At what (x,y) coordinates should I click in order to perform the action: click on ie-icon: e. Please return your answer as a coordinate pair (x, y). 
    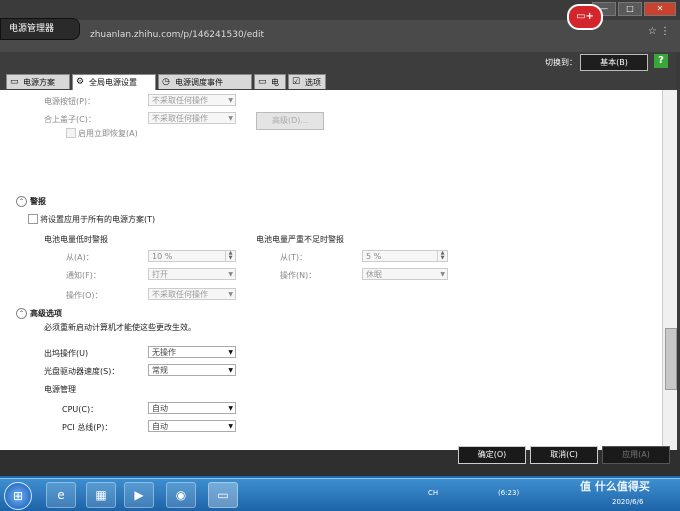
    Looking at the image, I should click on (61, 495).